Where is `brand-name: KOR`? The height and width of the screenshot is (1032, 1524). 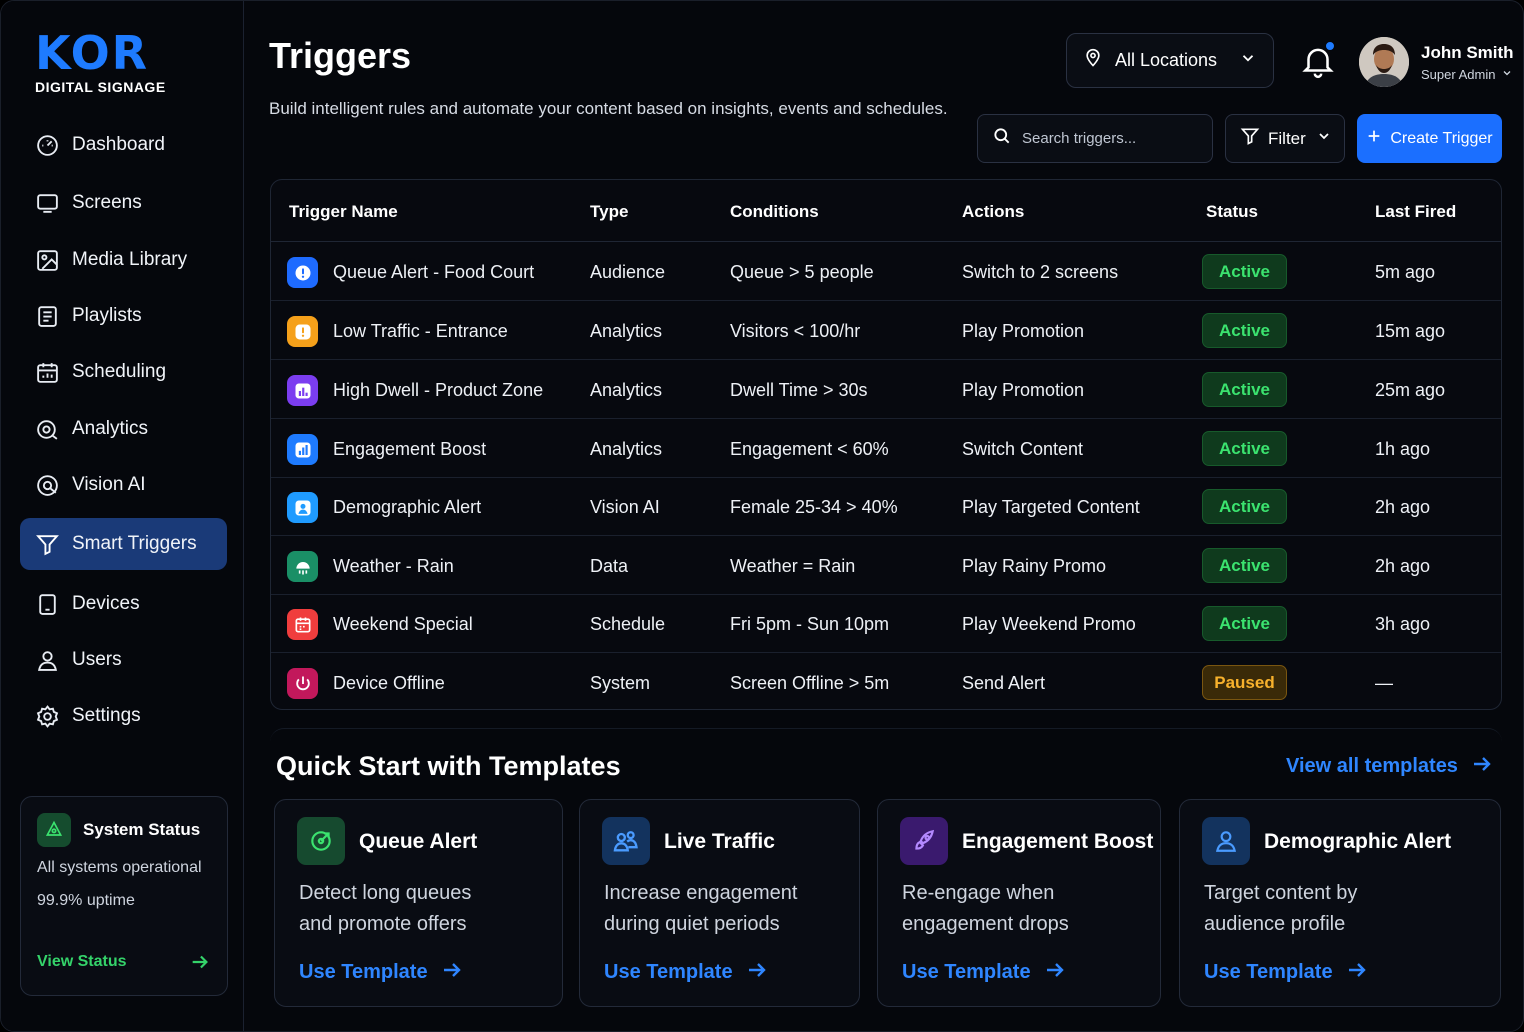 brand-name: KOR is located at coordinates (92, 53).